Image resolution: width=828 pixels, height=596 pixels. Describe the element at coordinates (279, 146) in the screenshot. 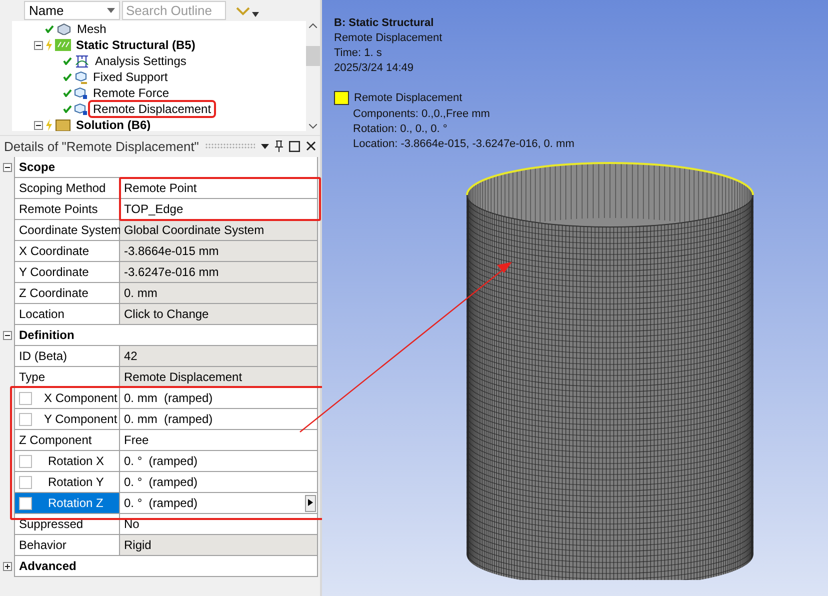

I see `pin-icon` at that location.